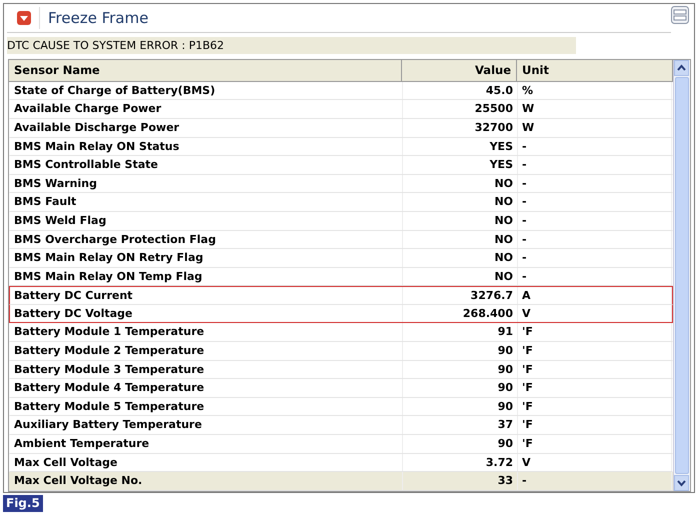 This screenshot has height=516, width=700. I want to click on table-row: Available Discharge Power 32700 W, so click(341, 128).